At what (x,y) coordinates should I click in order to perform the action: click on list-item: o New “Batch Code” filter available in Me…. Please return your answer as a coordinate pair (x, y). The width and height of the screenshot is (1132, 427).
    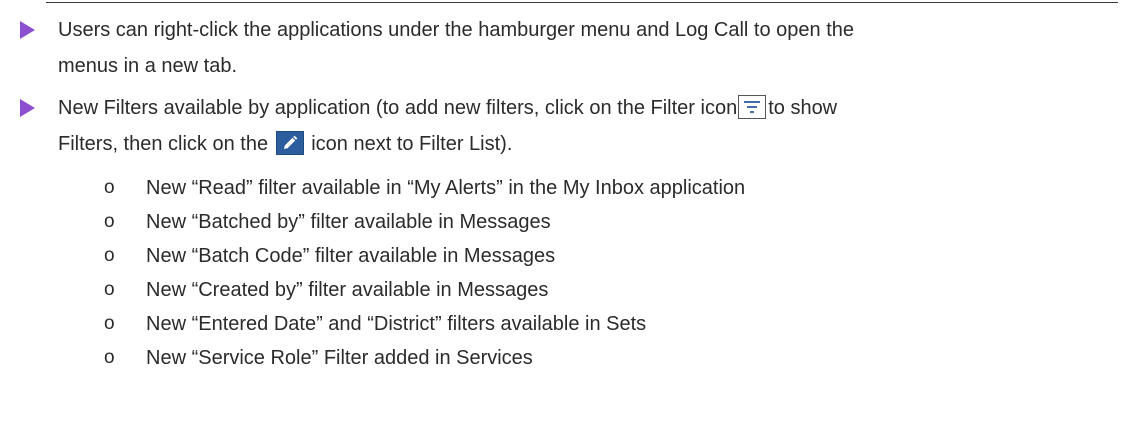
    Looking at the image, I should click on (424, 256).